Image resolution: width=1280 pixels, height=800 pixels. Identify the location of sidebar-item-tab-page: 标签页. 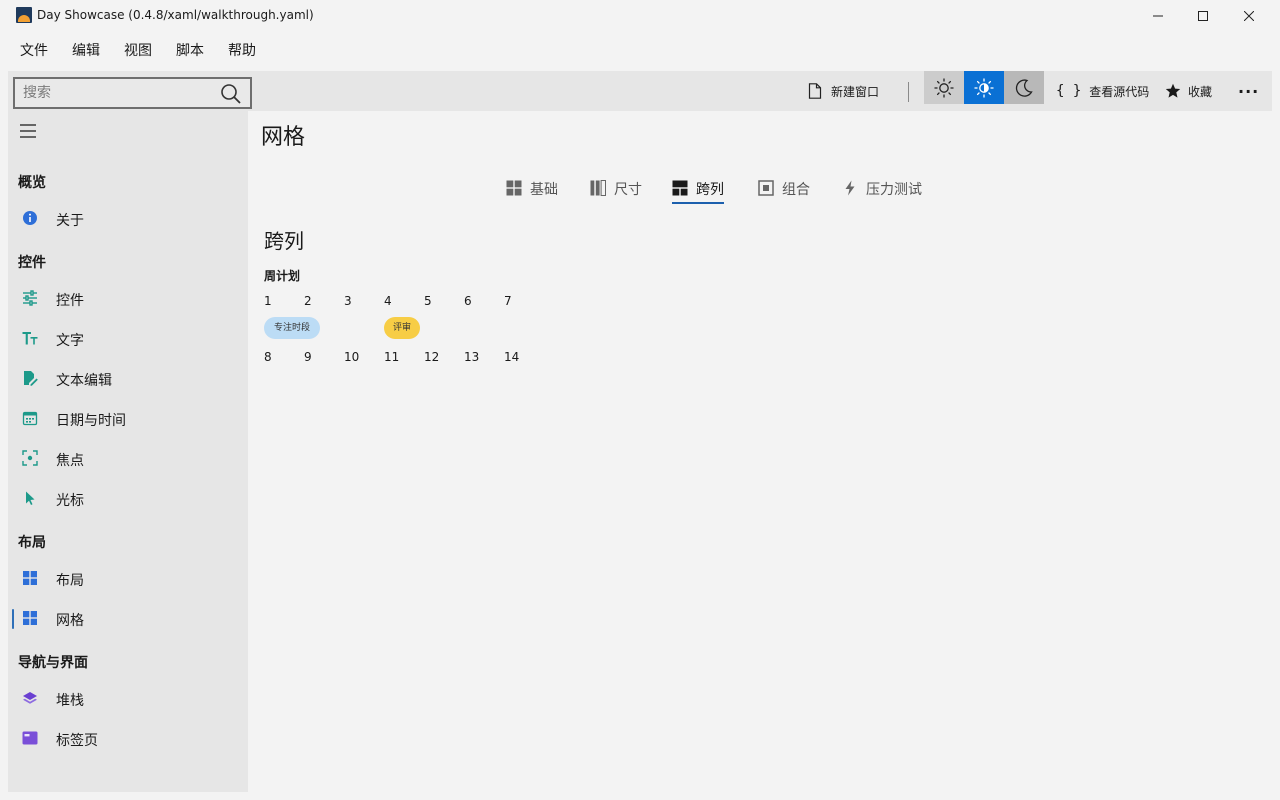
(128, 739).